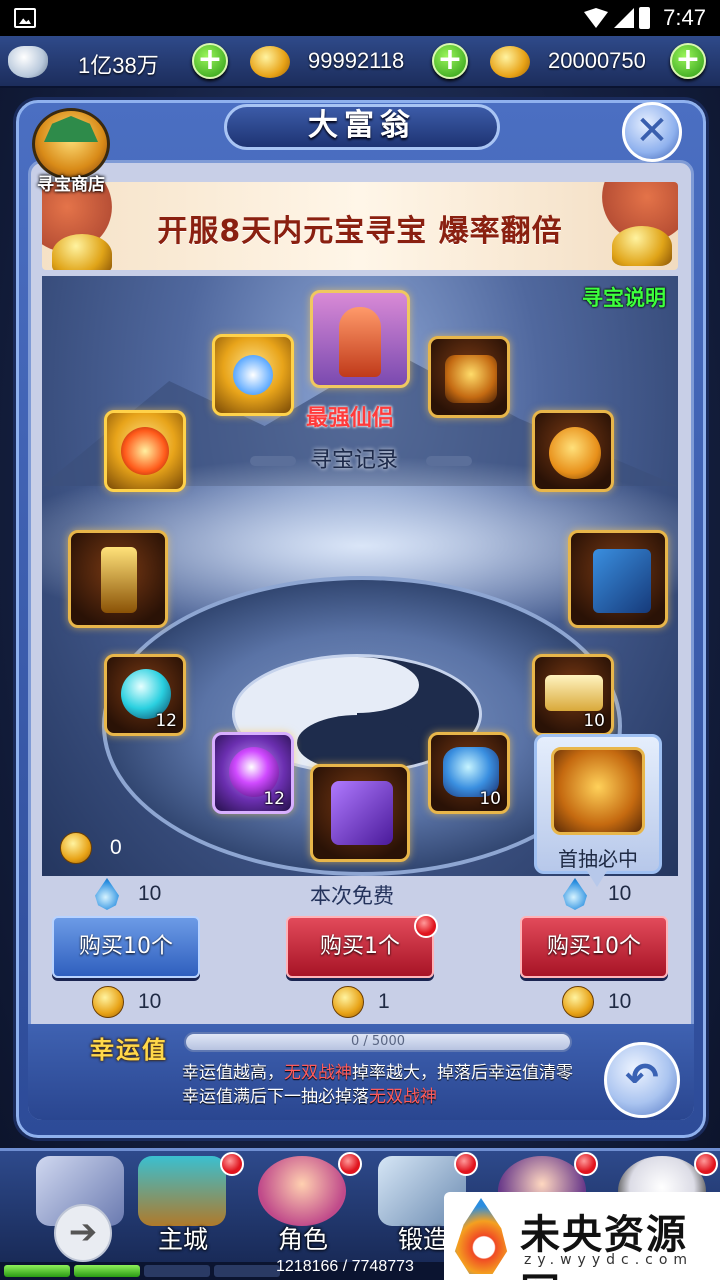 The height and width of the screenshot is (1280, 720). What do you see at coordinates (609, 1260) in the screenshot?
I see `watermark-url: zy.wyydc.com` at bounding box center [609, 1260].